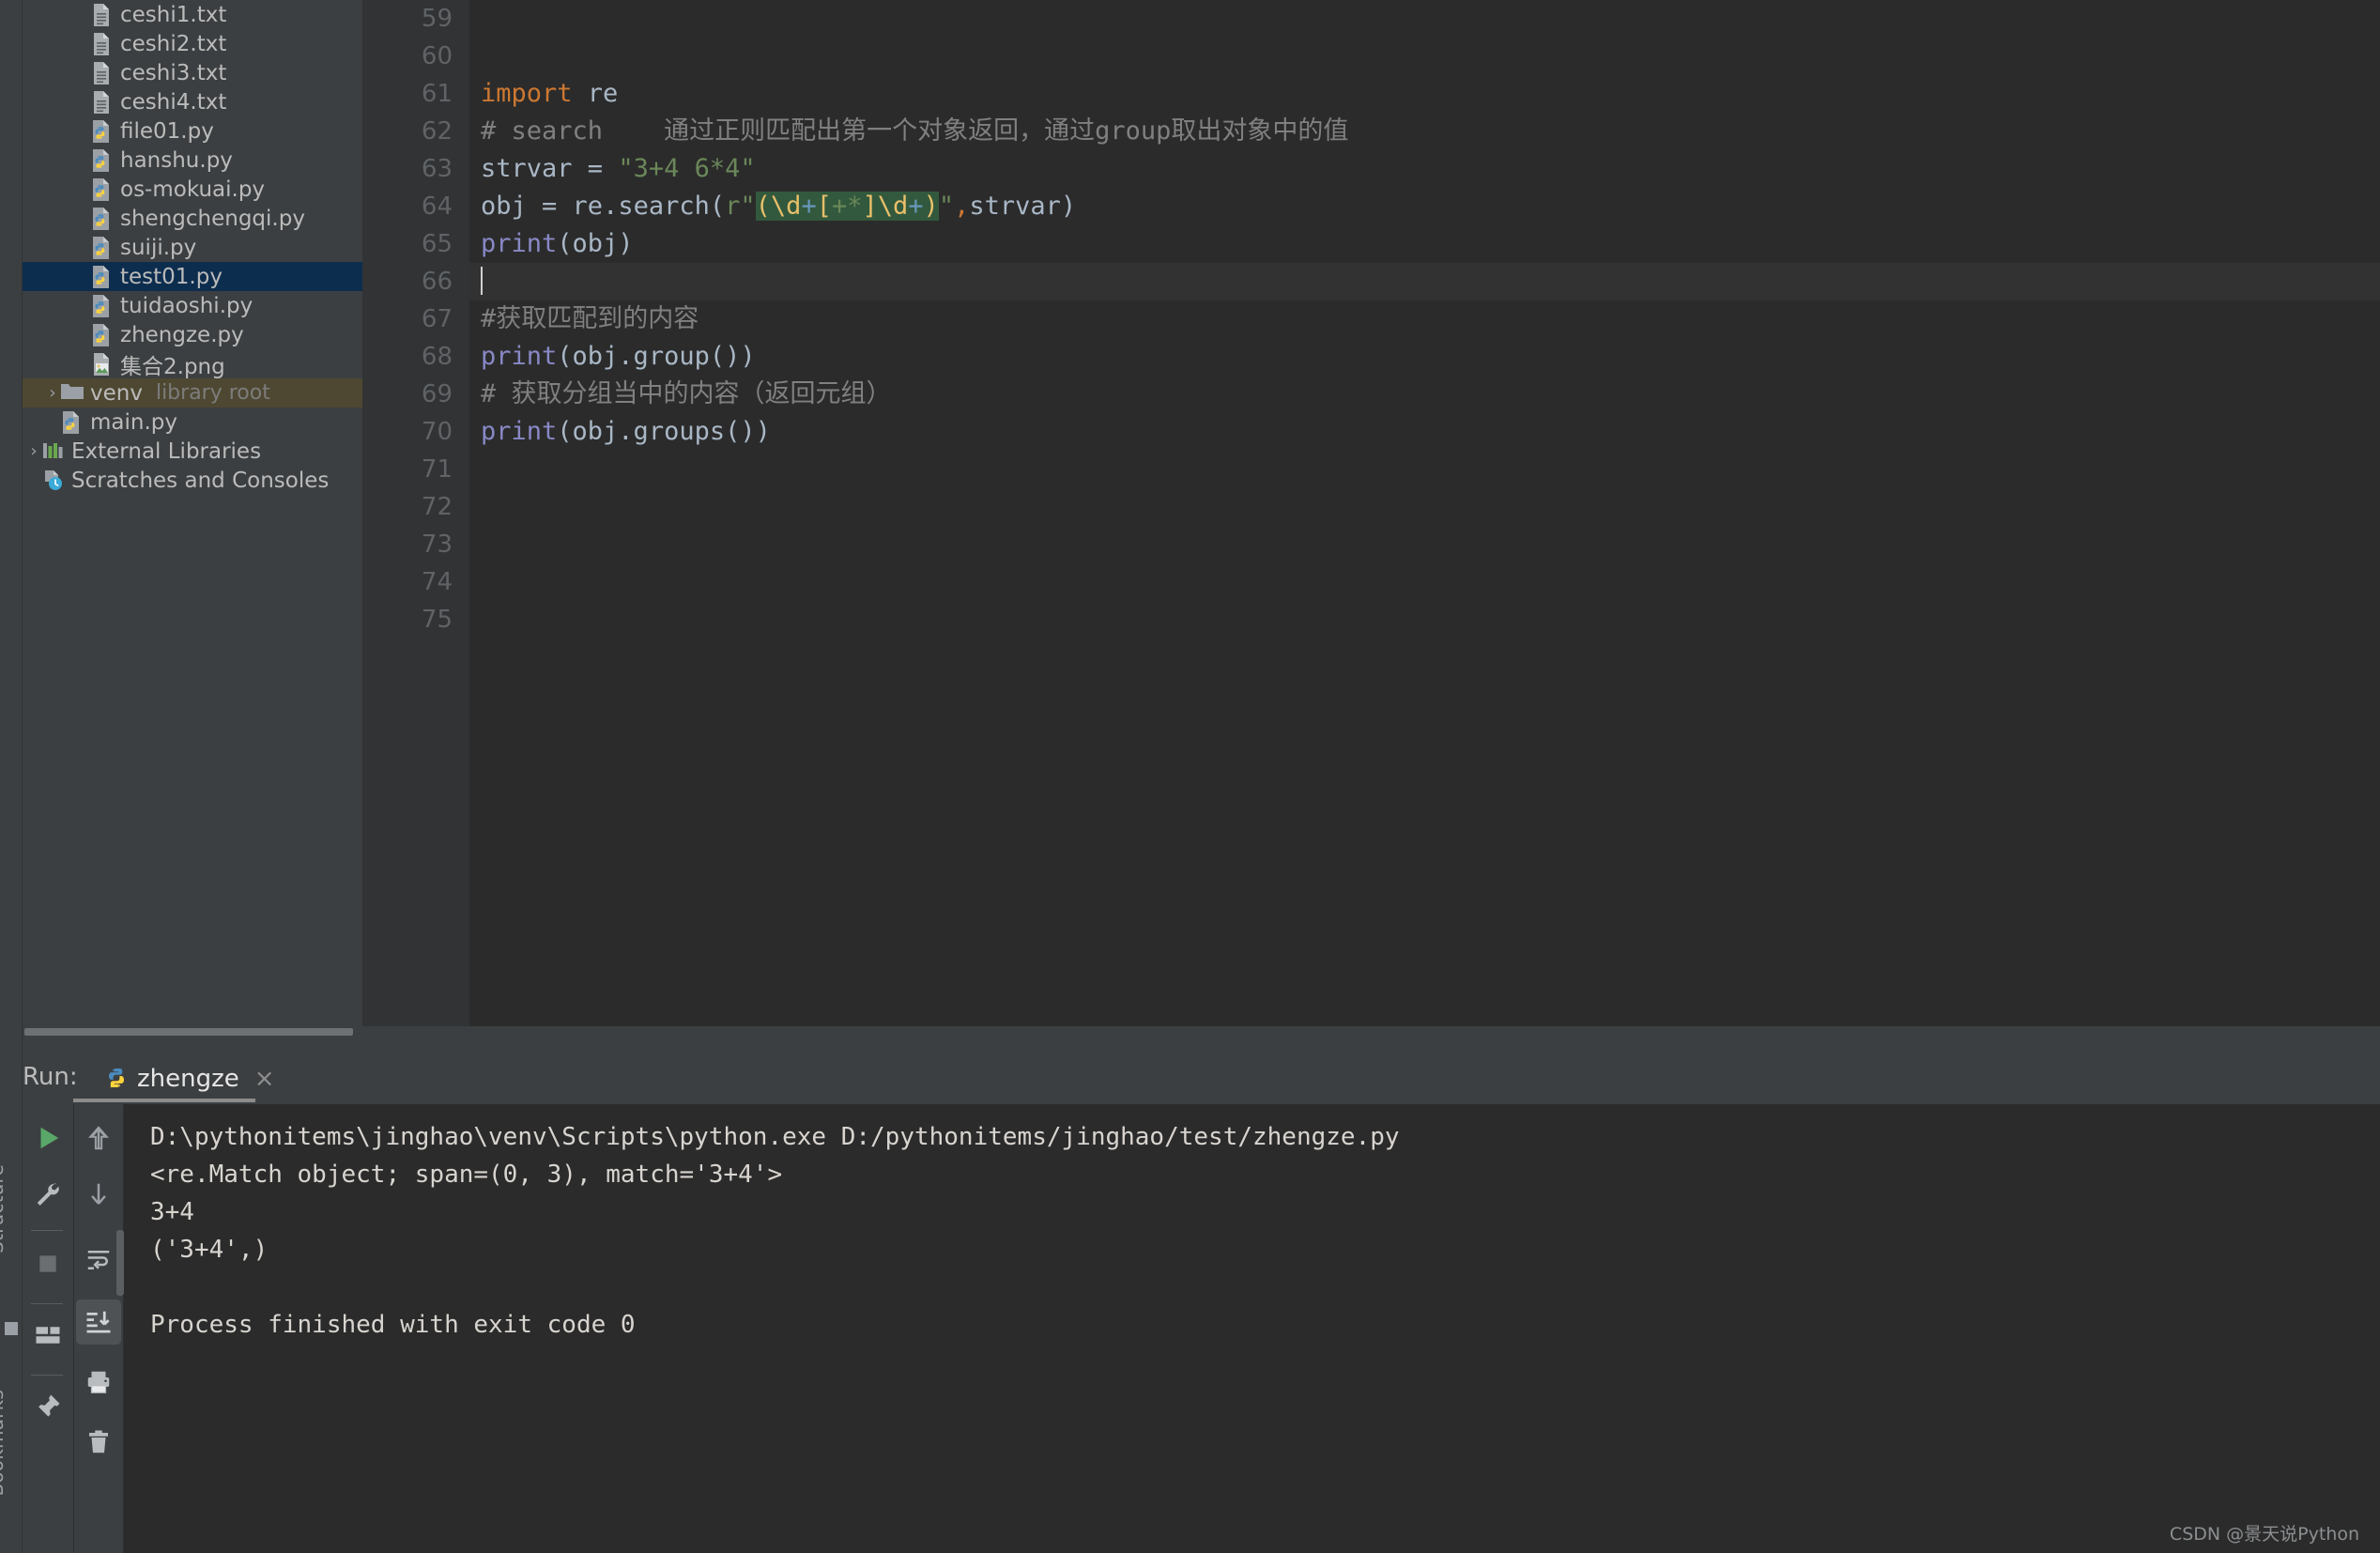 The height and width of the screenshot is (1553, 2380). I want to click on line-number: 61, so click(437, 94).